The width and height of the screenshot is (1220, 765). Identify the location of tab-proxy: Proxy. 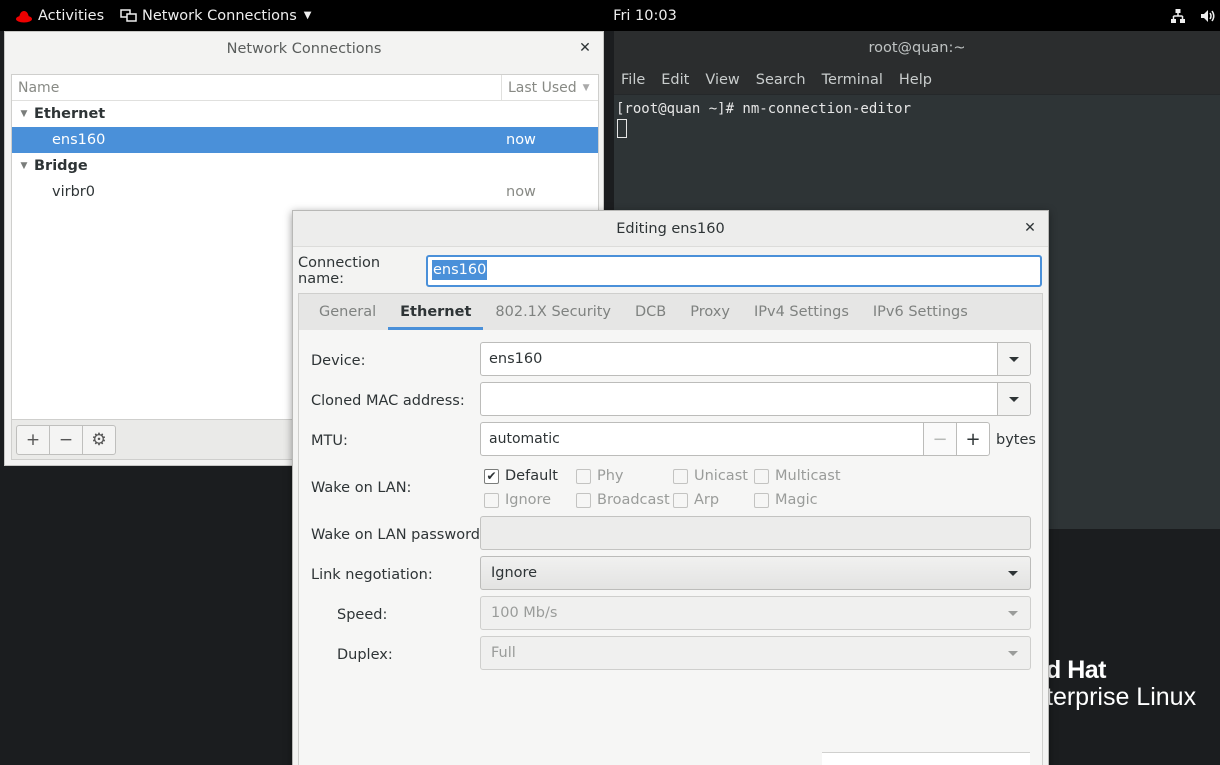
(710, 312).